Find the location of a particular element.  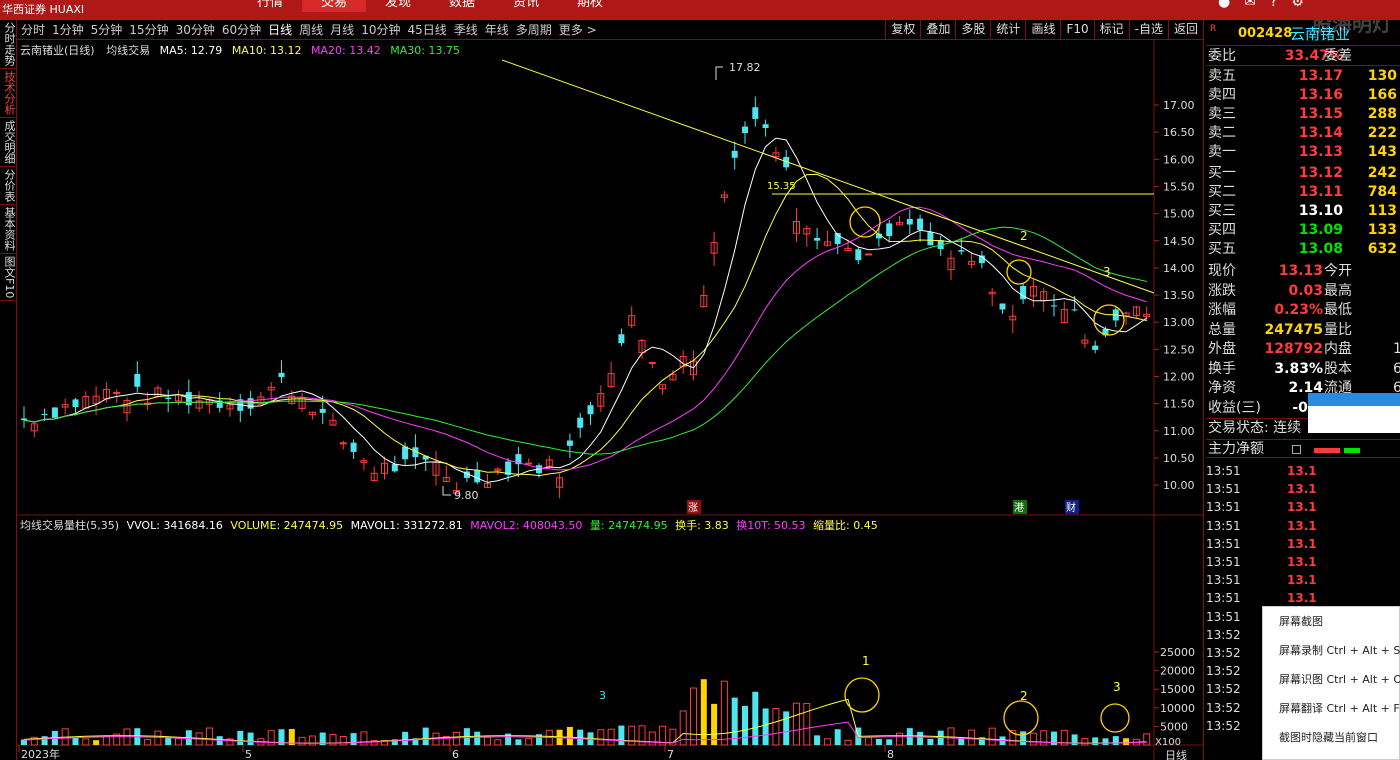

context-menu-item-3: 屏幕翻译 Ctrl + Alt + F is located at coordinates (1331, 708).